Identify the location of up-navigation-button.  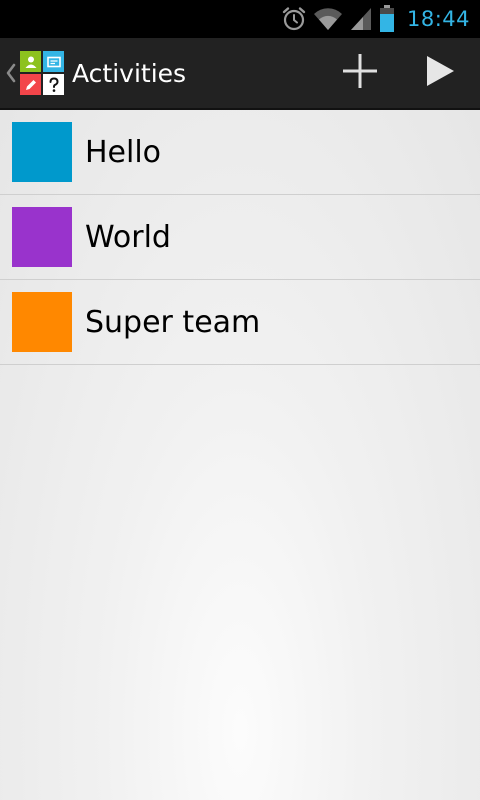
(32, 73).